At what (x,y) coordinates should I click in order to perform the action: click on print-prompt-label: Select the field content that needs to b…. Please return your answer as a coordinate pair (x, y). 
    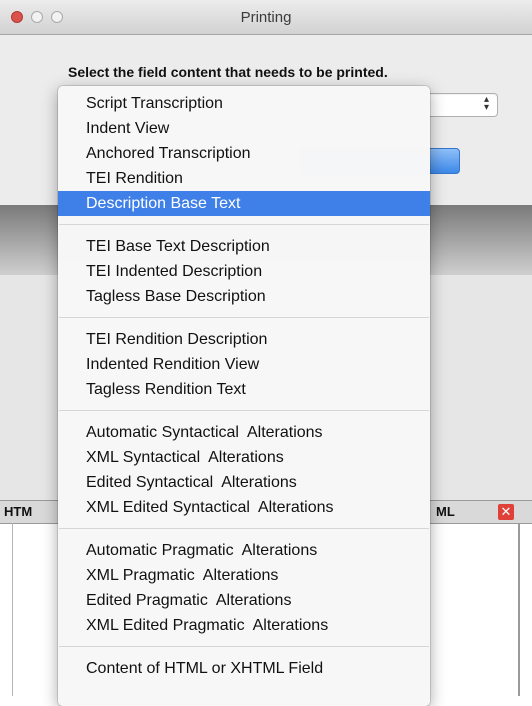
    Looking at the image, I should click on (228, 72).